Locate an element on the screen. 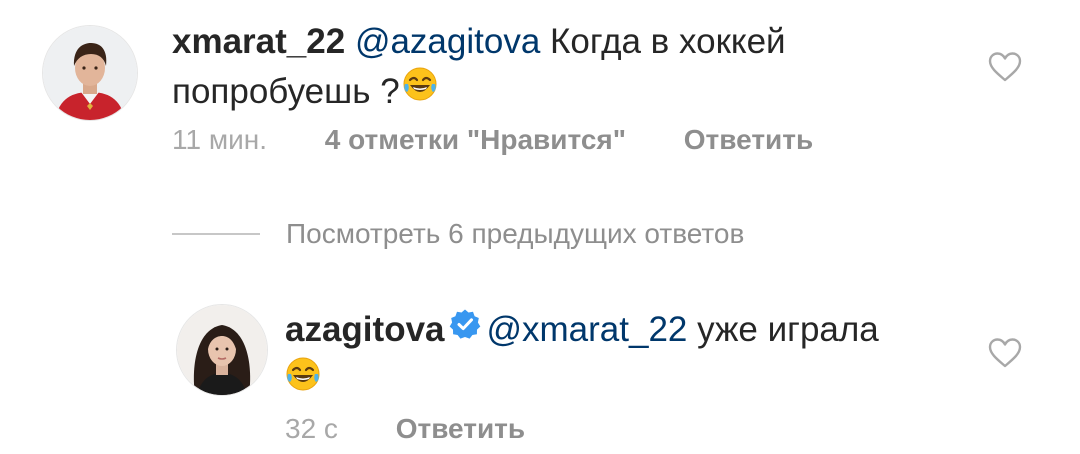 This screenshot has width=1080, height=454. verified-badge-icon is located at coordinates (465, 329).